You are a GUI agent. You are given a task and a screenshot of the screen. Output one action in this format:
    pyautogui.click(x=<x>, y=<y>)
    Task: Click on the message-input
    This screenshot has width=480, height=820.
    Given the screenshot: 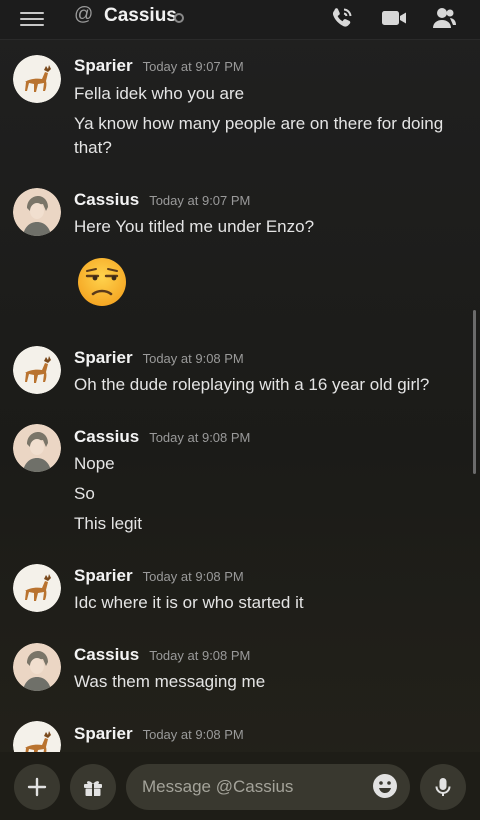 What is the action you would take?
    pyautogui.click(x=268, y=787)
    